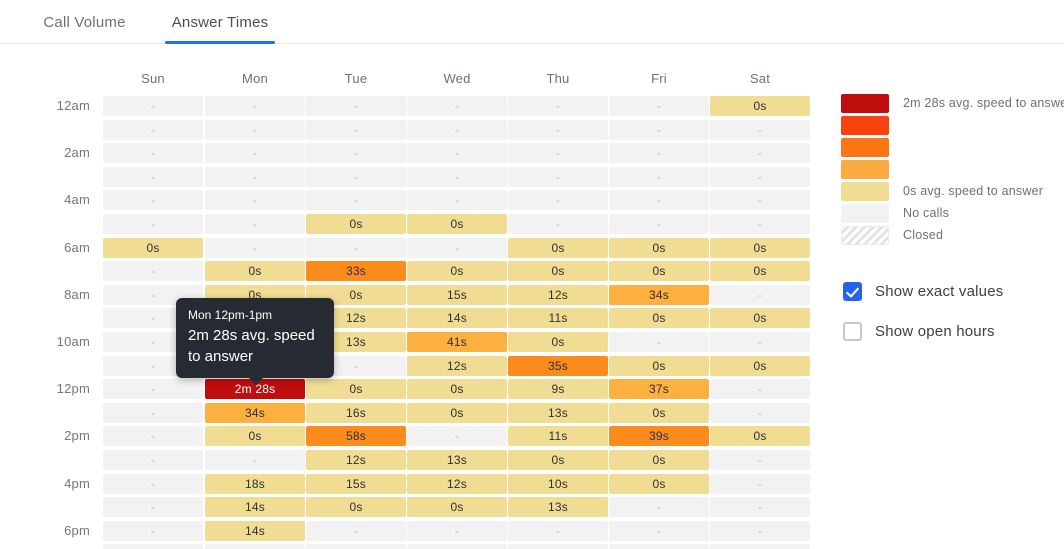 The height and width of the screenshot is (549, 1064). I want to click on checkbox-label-show-exact-values: Show exact values, so click(939, 291).